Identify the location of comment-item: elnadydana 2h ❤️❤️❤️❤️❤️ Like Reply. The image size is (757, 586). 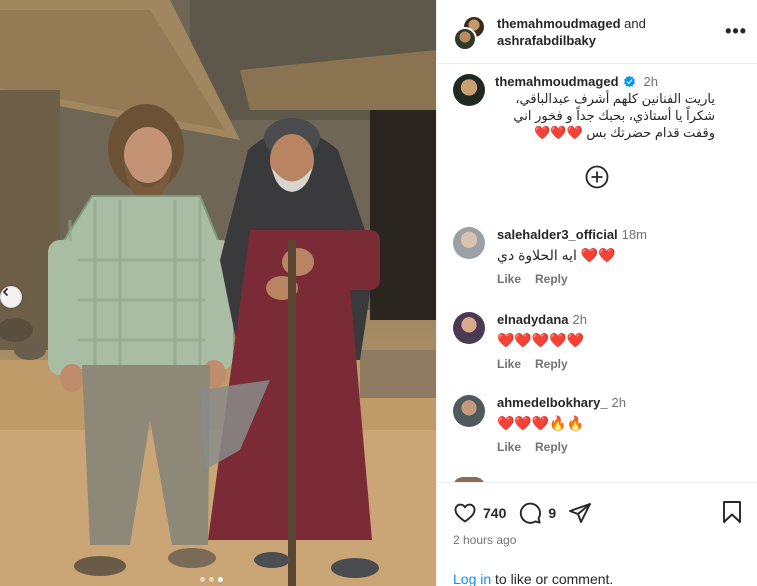
(597, 341).